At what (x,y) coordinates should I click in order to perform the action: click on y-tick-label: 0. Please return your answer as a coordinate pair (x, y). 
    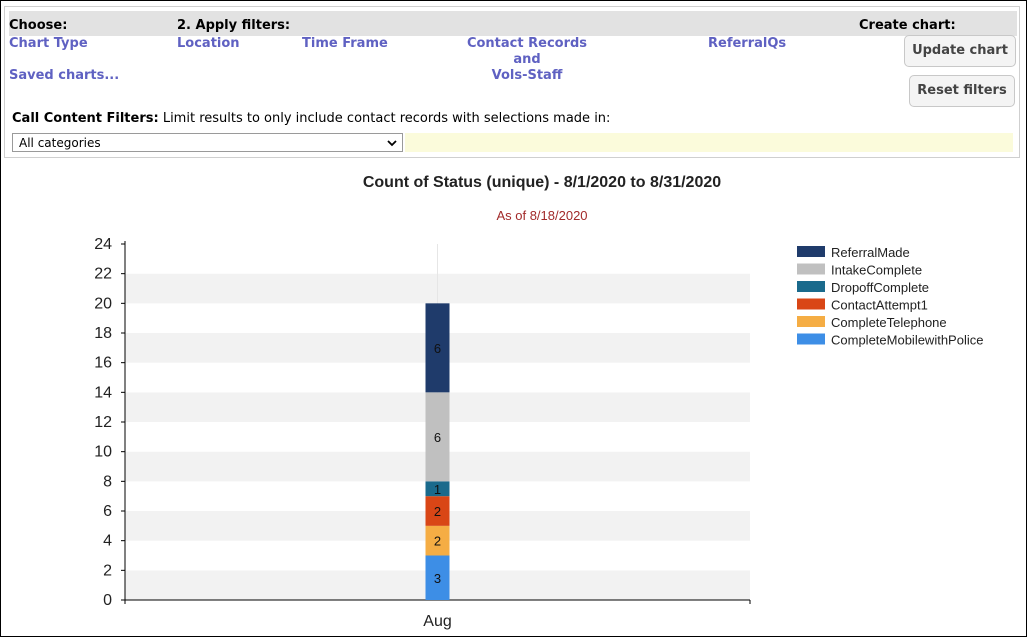
    Looking at the image, I should click on (107, 600).